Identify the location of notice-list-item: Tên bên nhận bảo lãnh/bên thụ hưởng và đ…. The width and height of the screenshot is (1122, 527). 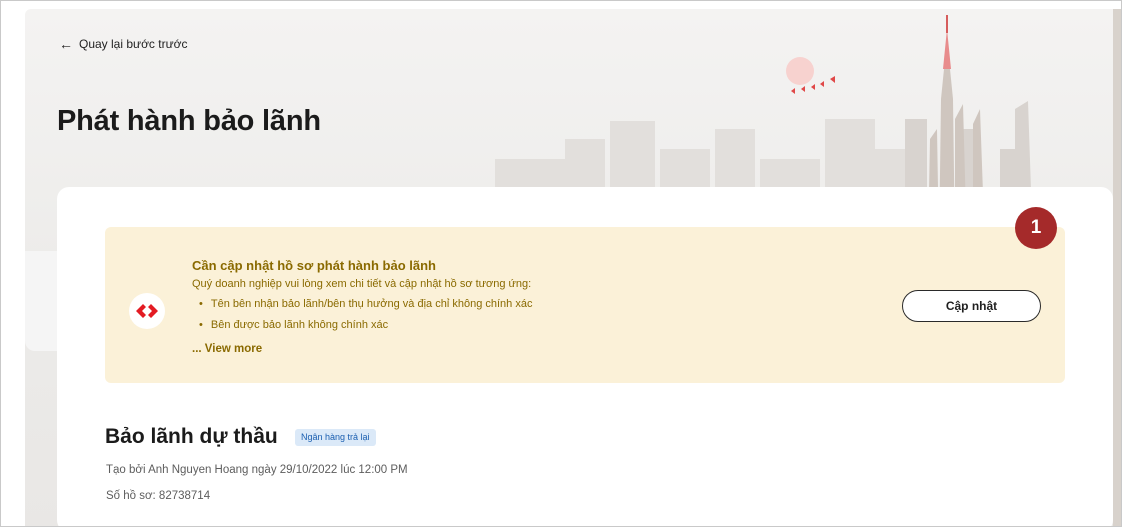
(366, 307).